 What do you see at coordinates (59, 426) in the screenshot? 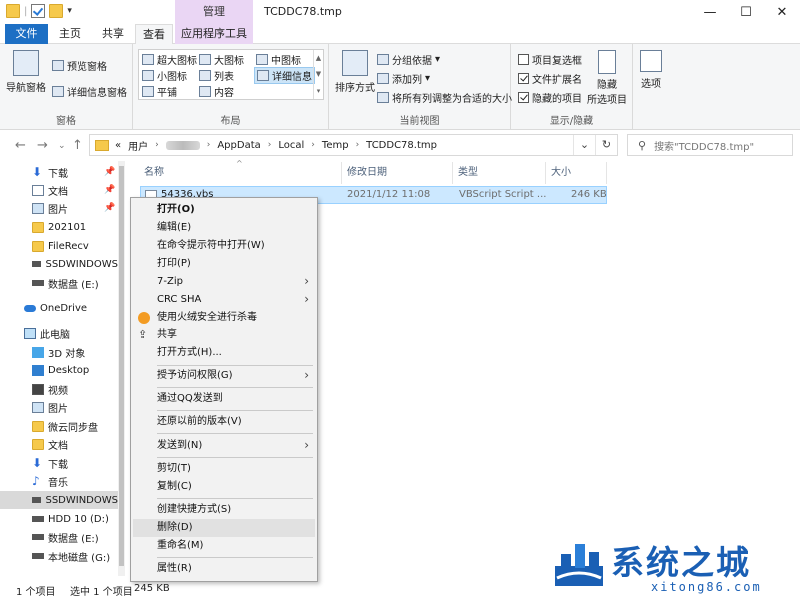
I see `sidebar-item-weiyun: 微云同步盘` at bounding box center [59, 426].